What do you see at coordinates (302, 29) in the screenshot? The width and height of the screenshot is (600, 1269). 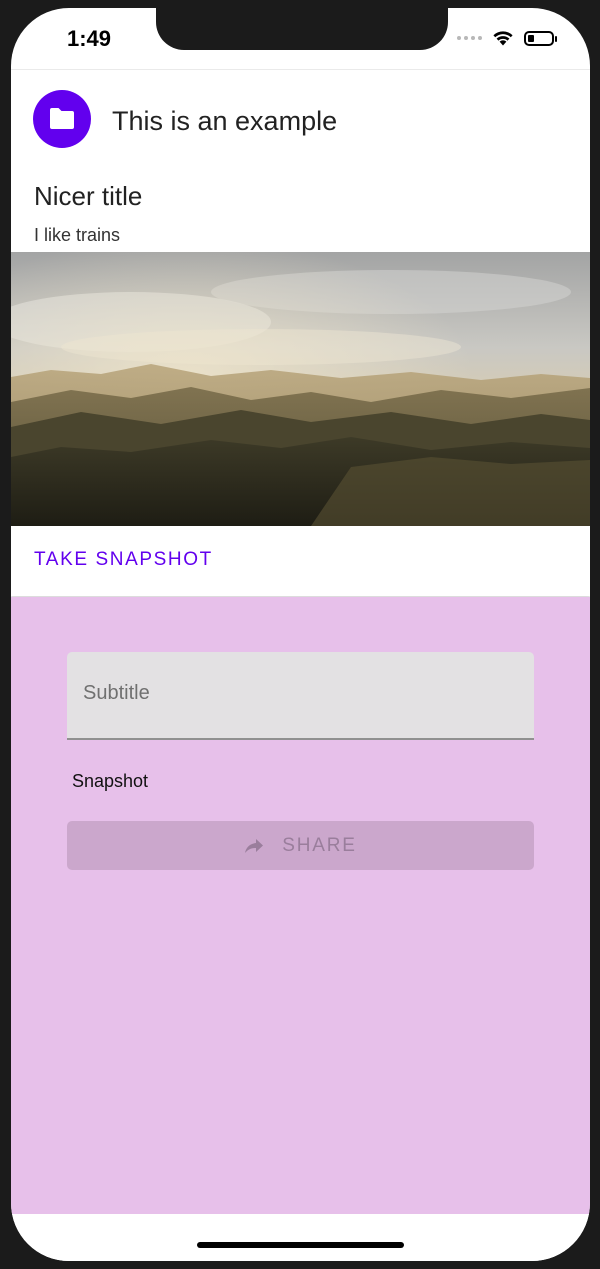 I see `device-notch` at bounding box center [302, 29].